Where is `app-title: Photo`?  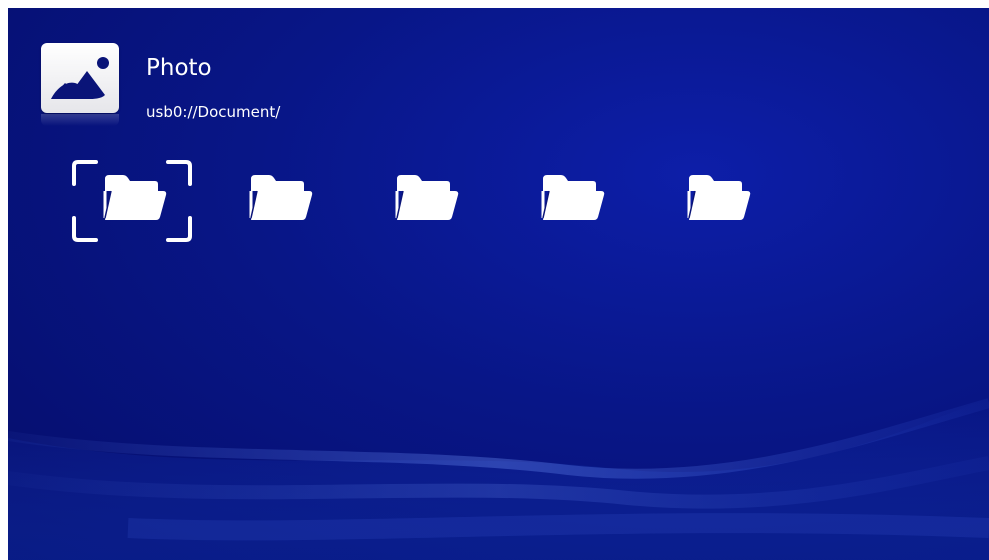 app-title: Photo is located at coordinates (179, 68).